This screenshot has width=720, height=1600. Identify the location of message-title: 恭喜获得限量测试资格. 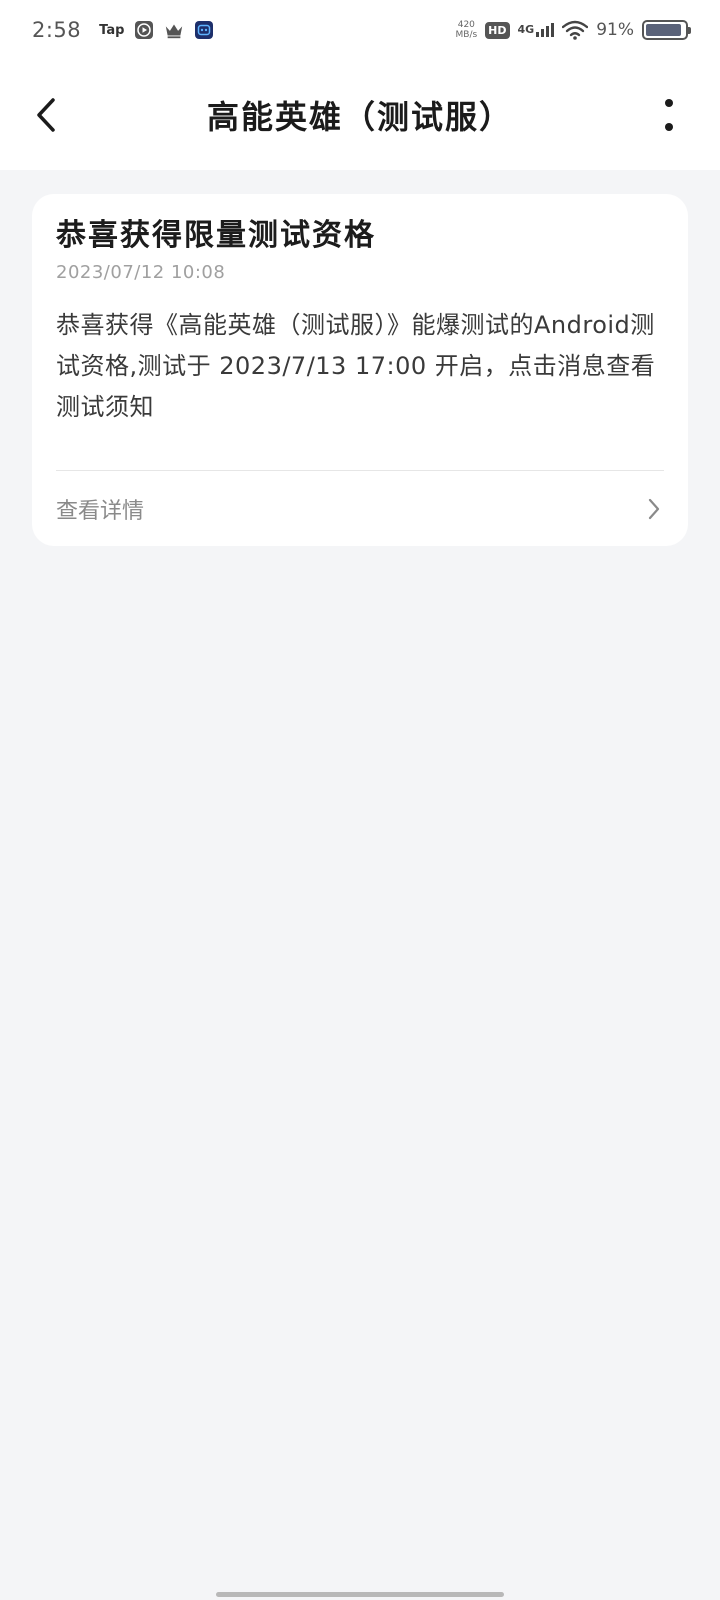
(216, 235).